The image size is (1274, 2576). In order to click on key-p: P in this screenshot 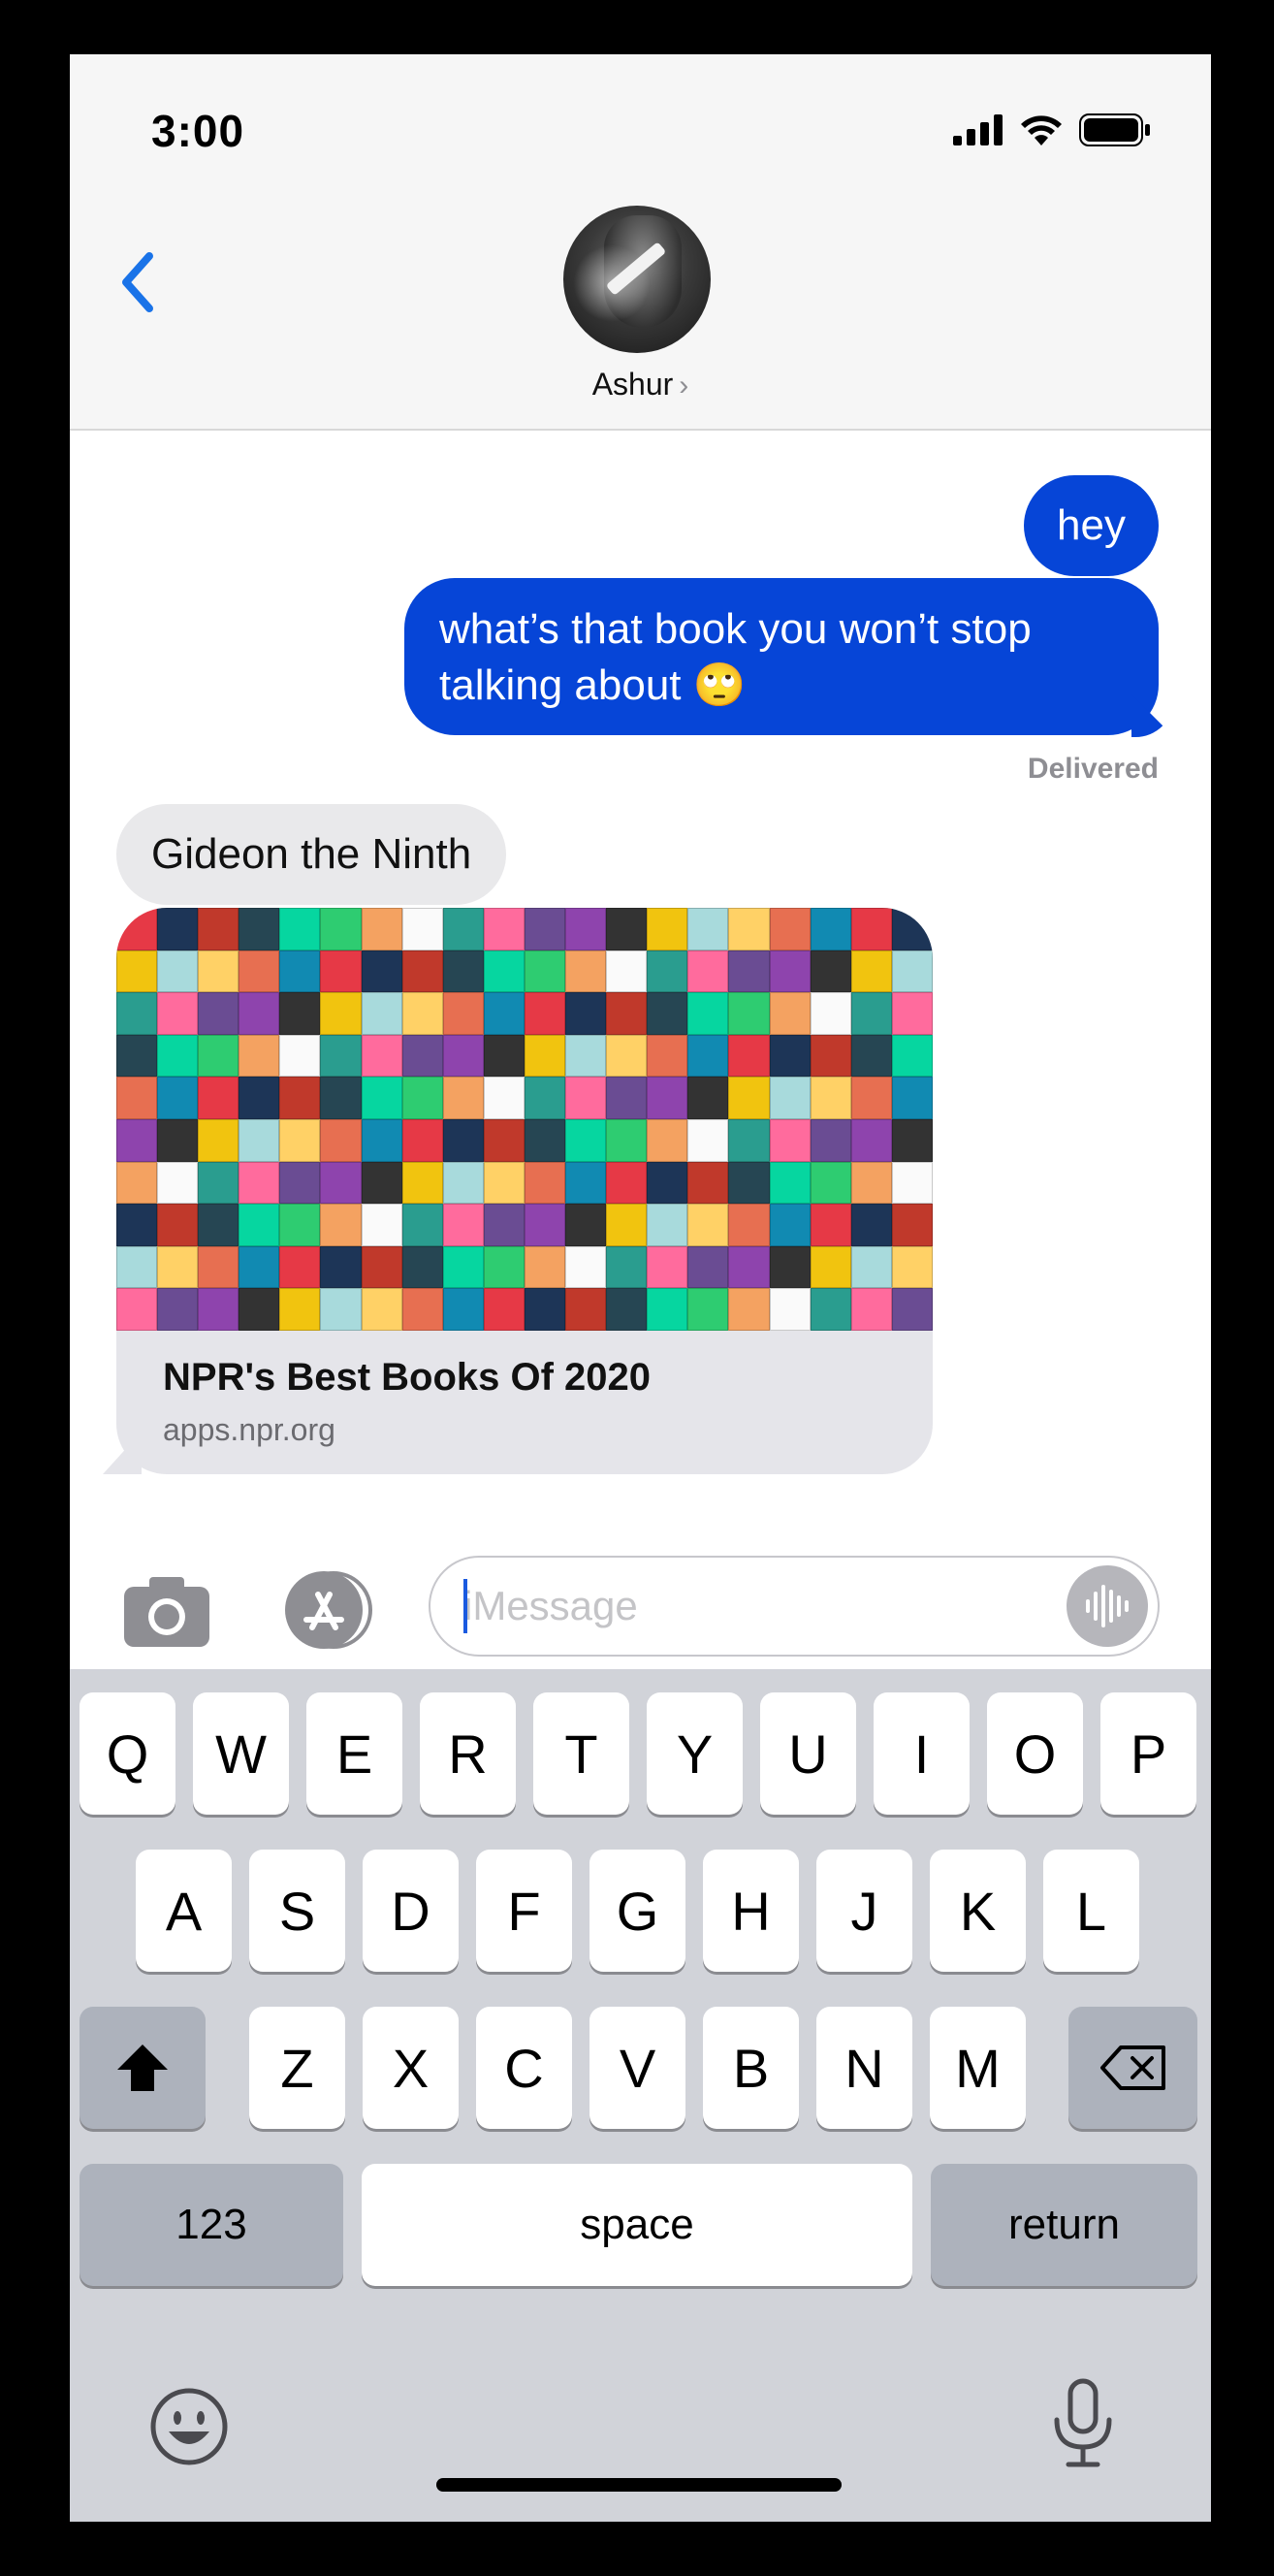, I will do `click(1148, 1753)`.